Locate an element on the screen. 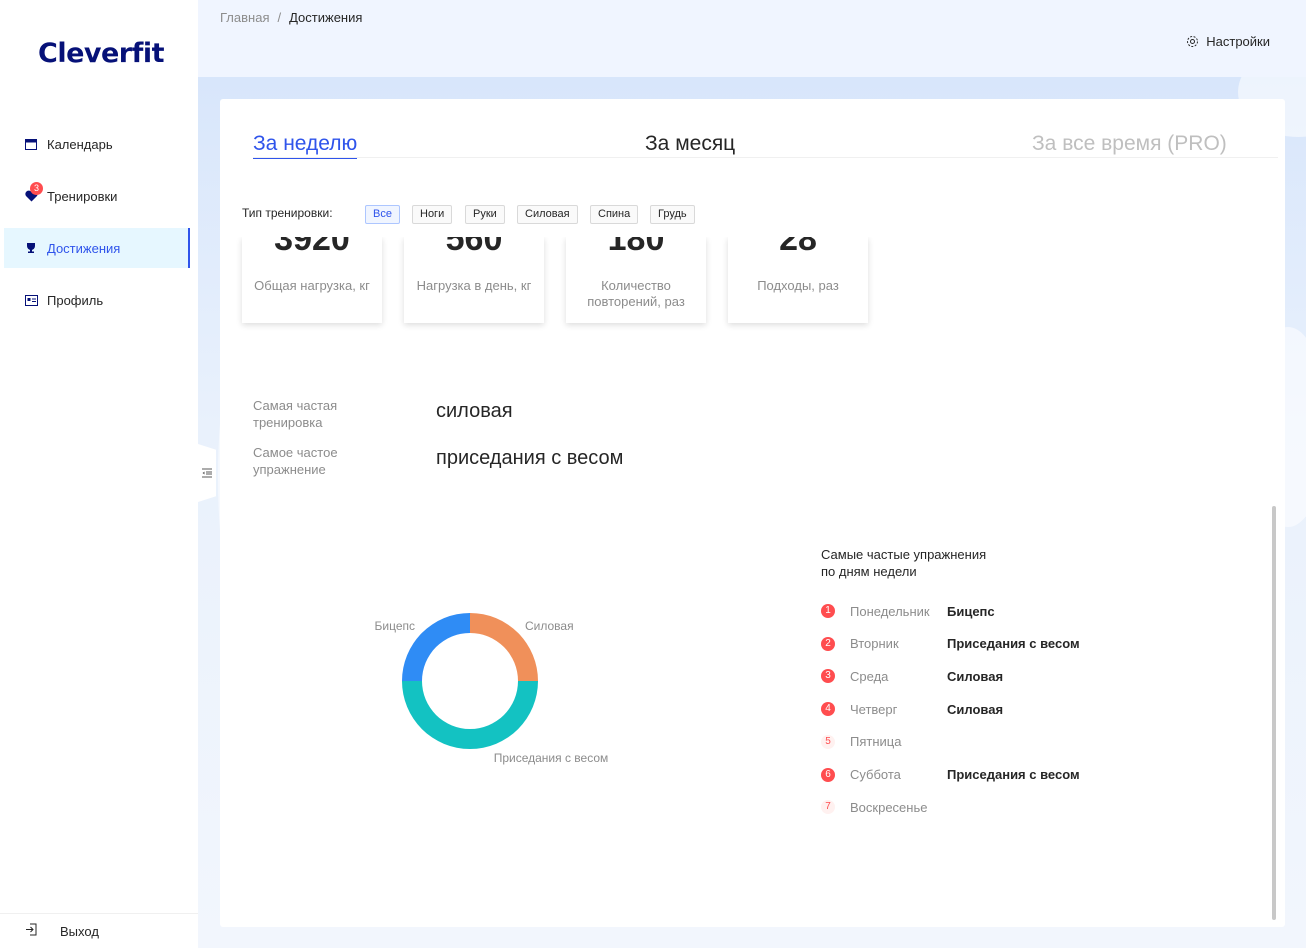 The width and height of the screenshot is (1306, 948). donut-label: Приседания с весом is located at coordinates (551, 758).